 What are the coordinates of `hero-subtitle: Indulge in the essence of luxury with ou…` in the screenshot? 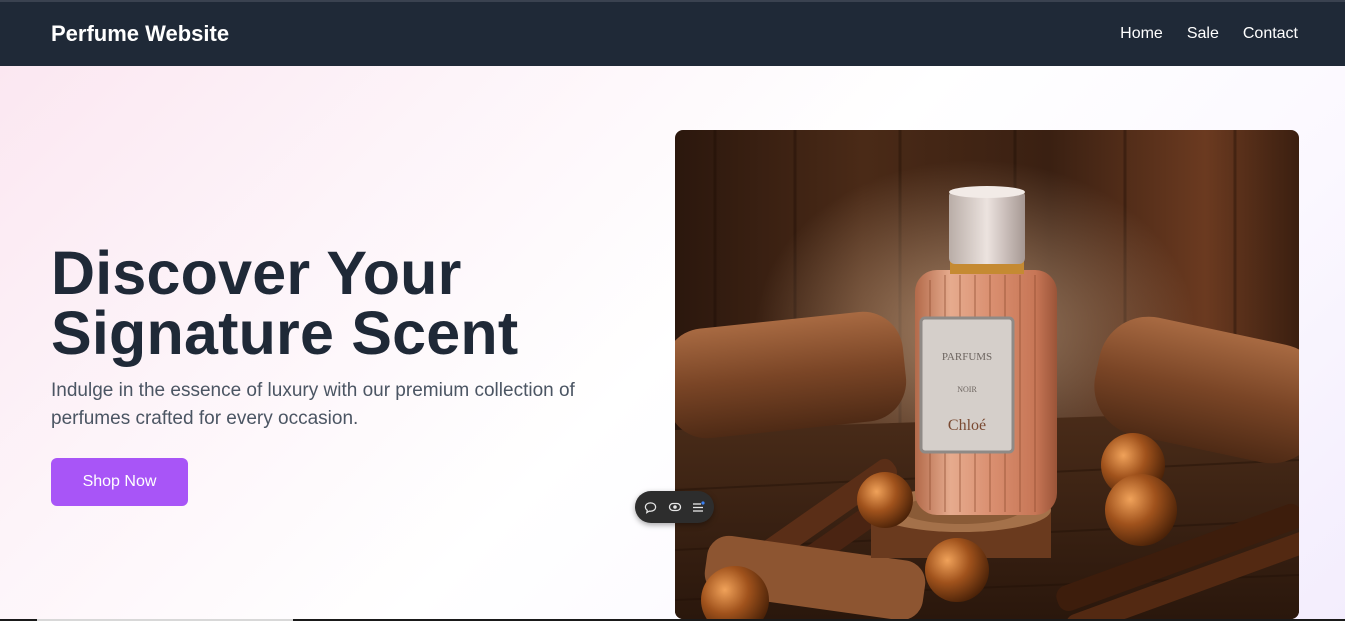 It's located at (313, 404).